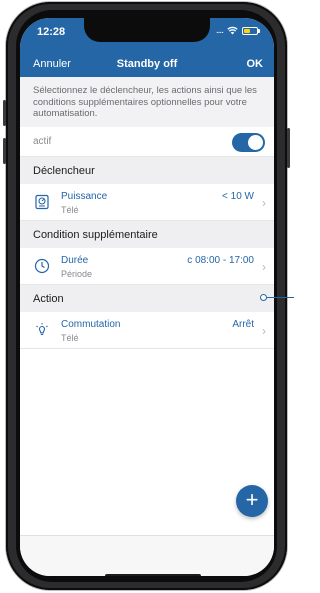 Image resolution: width=320 pixels, height=593 pixels. I want to click on action-title: Commutation, so click(91, 324).